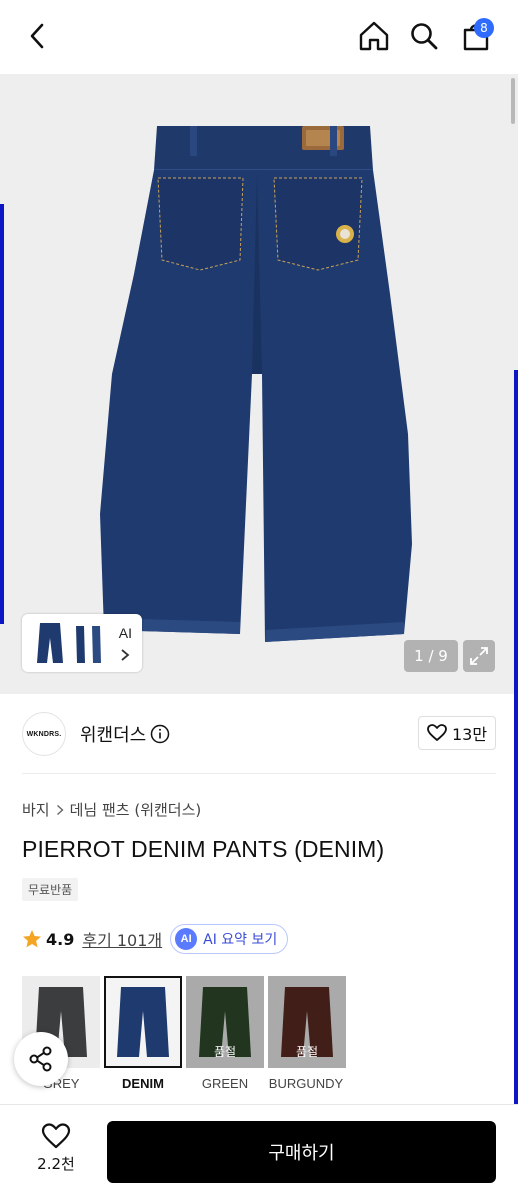 The width and height of the screenshot is (518, 1200). Describe the element at coordinates (32, 939) in the screenshot. I see `star-icon` at that location.